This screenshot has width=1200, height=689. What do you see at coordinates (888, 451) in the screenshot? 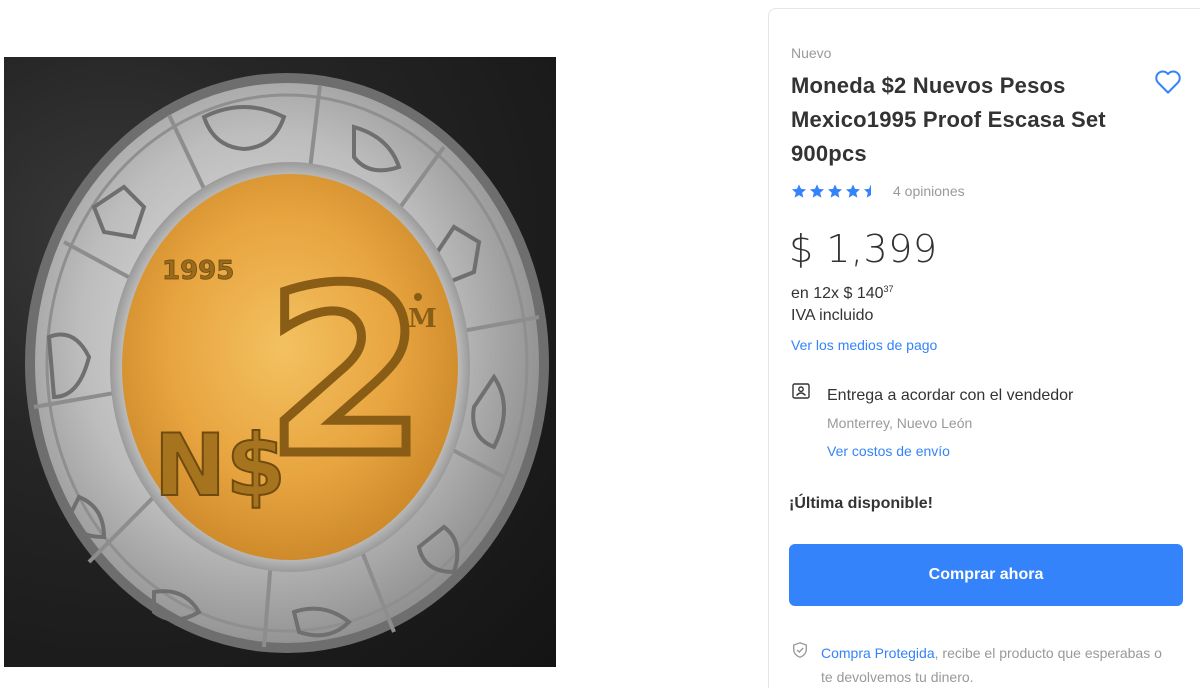
I see `shipping-costs-link: Ver costos de envío` at bounding box center [888, 451].